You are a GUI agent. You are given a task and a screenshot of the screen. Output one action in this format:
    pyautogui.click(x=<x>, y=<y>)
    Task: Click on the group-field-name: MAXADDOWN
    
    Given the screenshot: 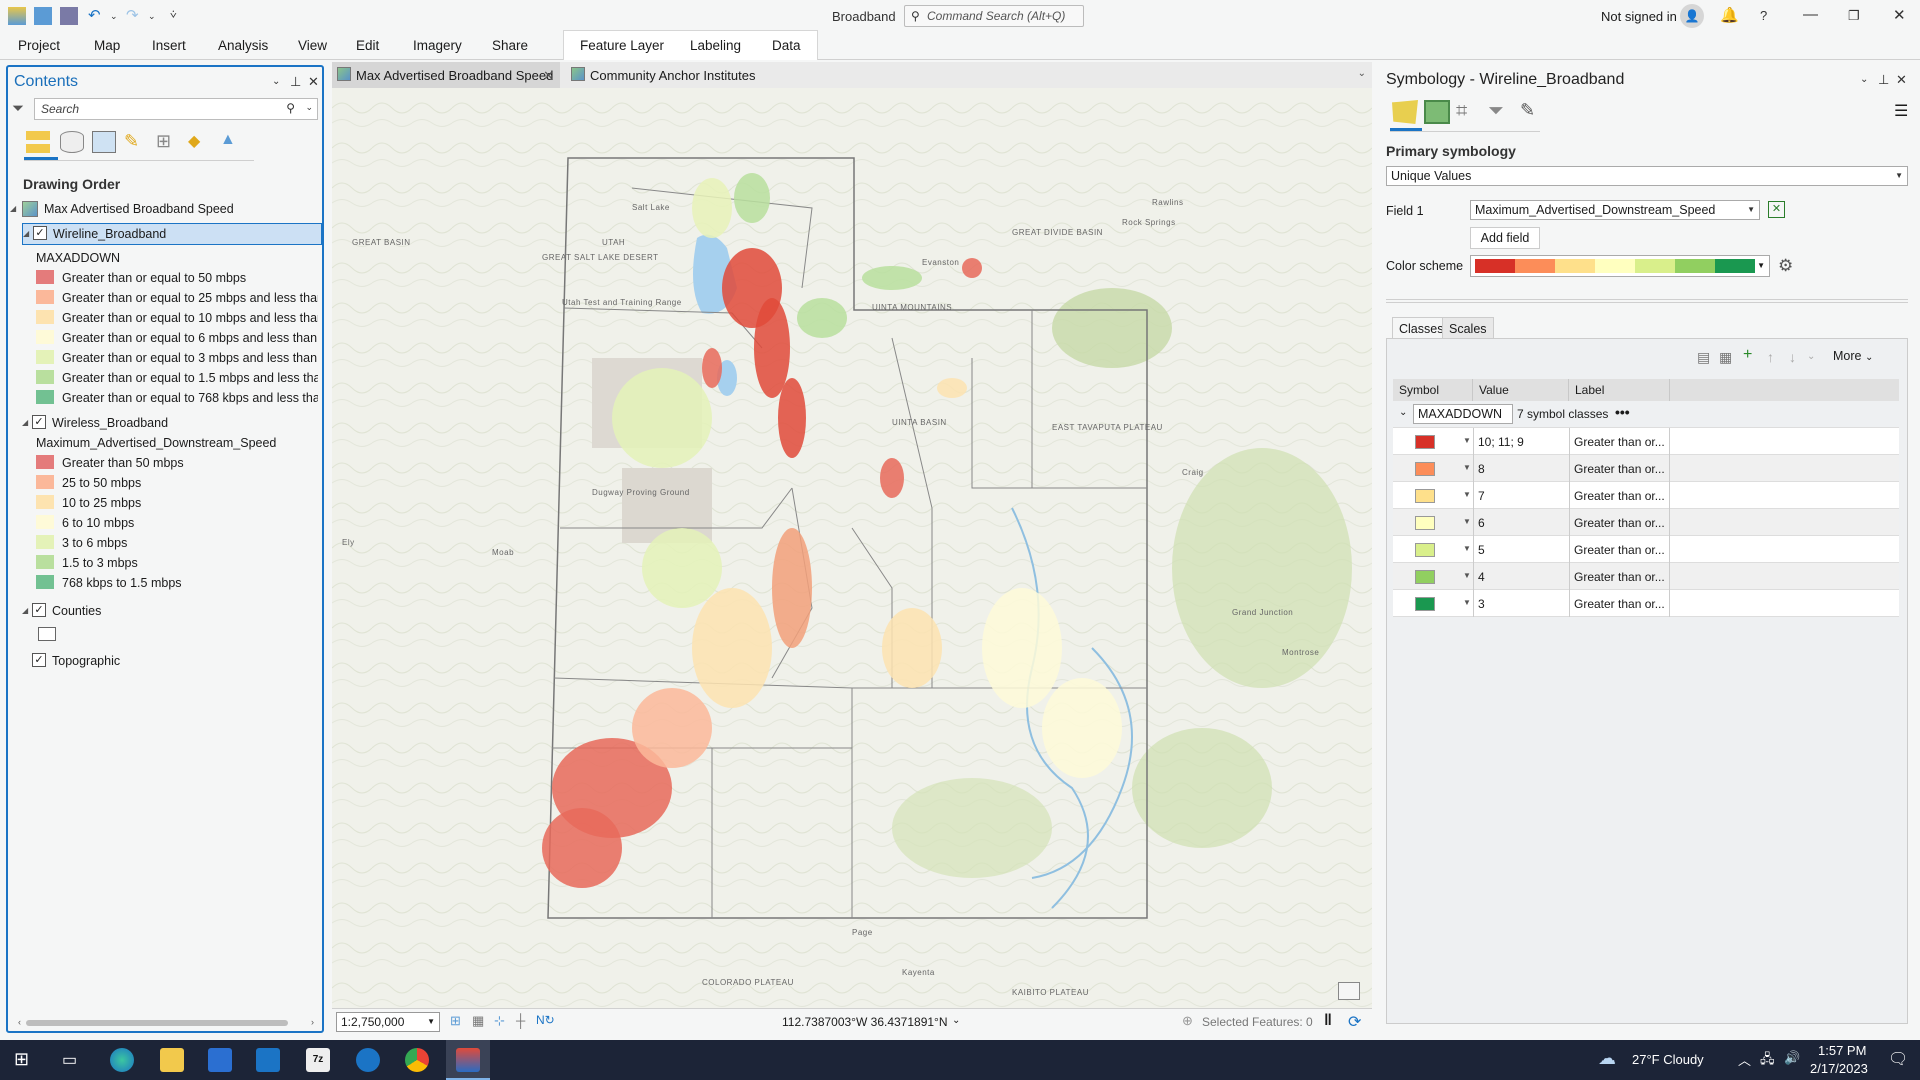 What is the action you would take?
    pyautogui.click(x=1463, y=414)
    